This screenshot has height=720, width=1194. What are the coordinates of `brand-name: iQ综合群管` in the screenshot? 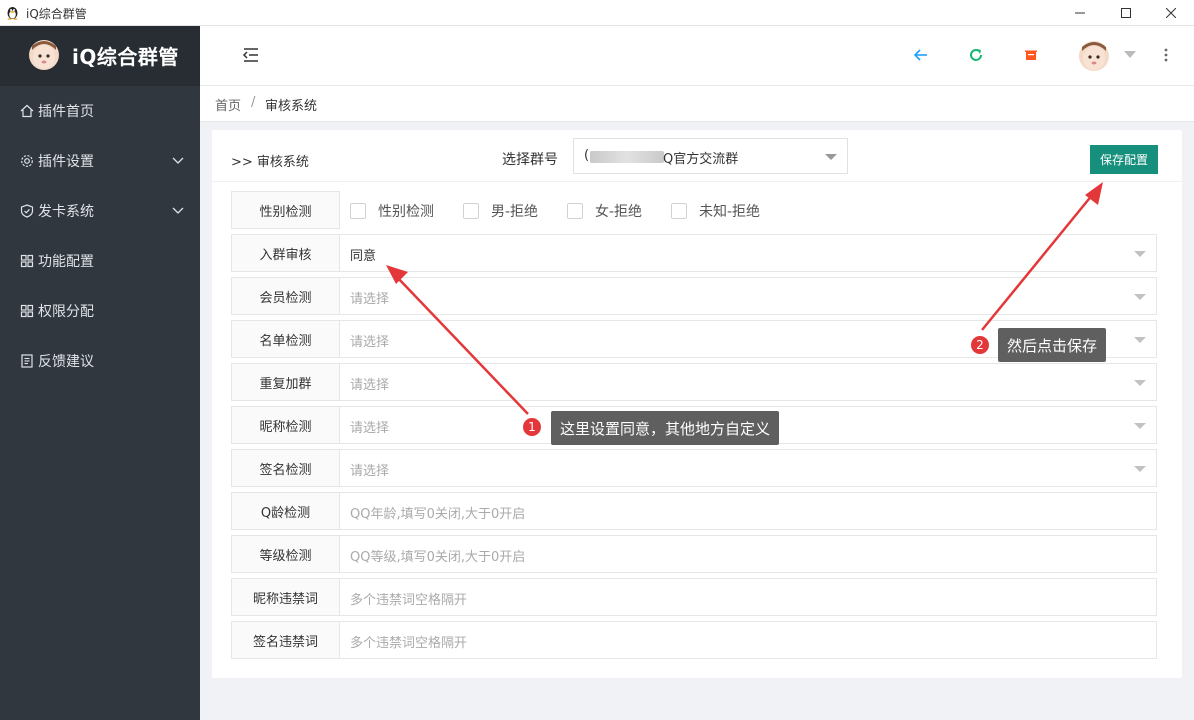 It's located at (125, 57).